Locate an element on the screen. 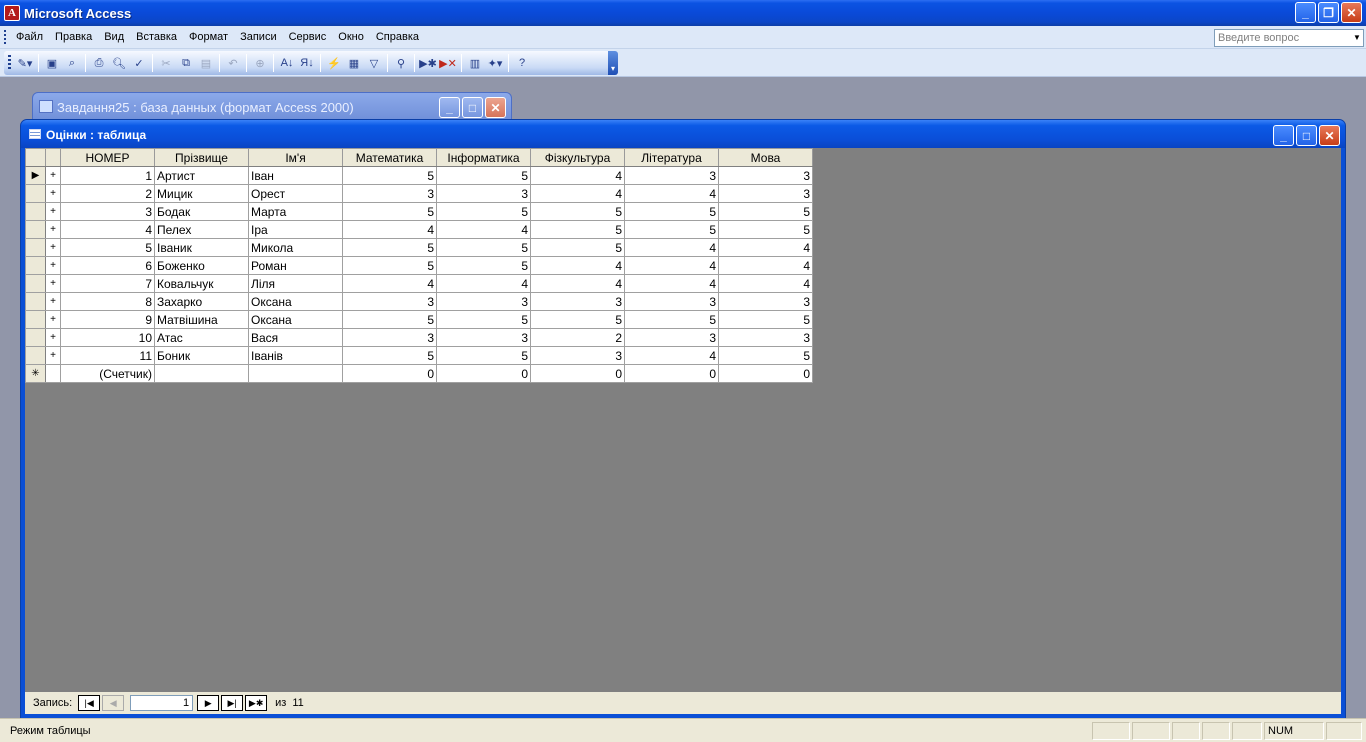 This screenshot has width=1366, height=742. menu-help: Справка is located at coordinates (397, 37).